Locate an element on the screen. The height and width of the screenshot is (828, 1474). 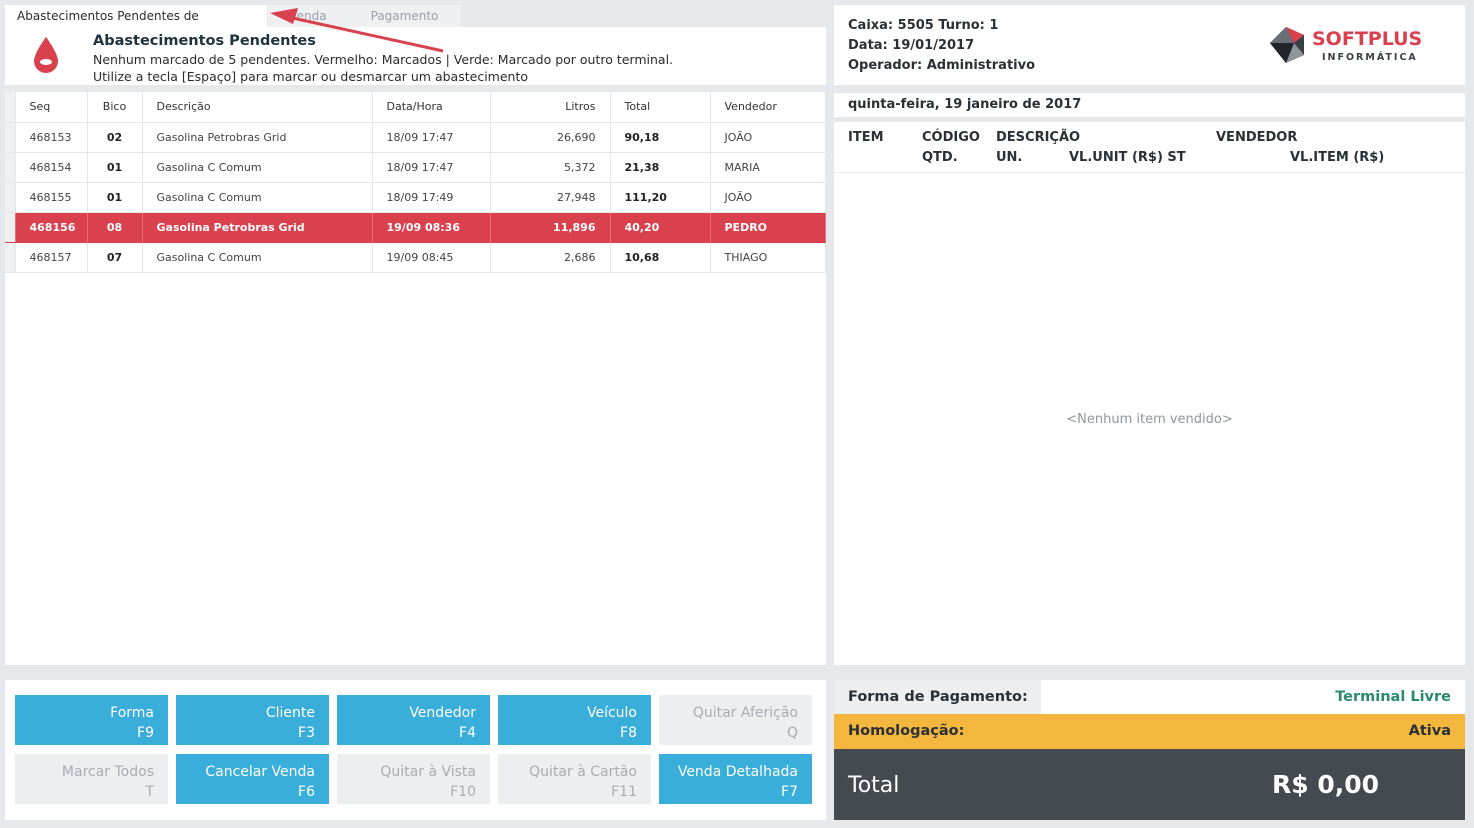
button-label: Quitar Aferição is located at coordinates (745, 712).